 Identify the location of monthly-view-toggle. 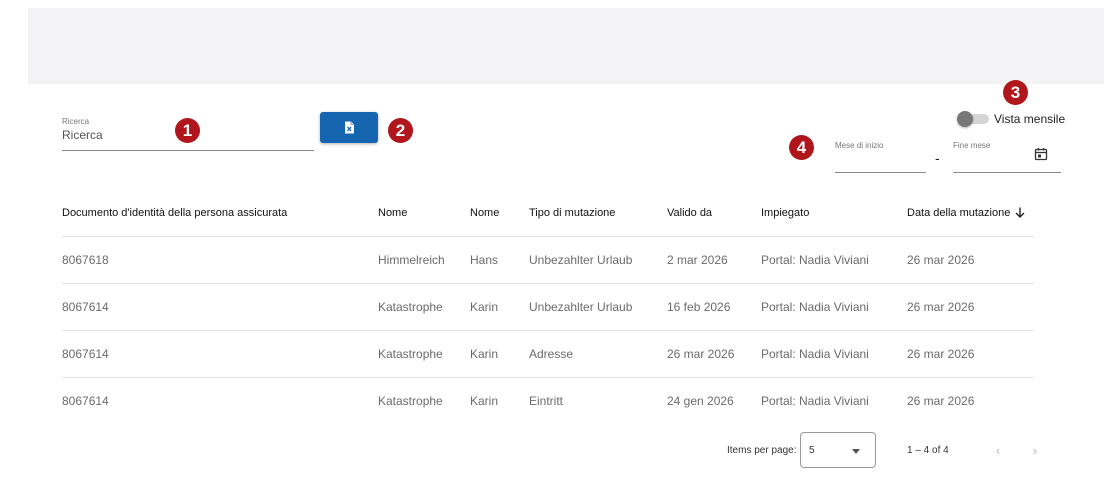
(973, 119).